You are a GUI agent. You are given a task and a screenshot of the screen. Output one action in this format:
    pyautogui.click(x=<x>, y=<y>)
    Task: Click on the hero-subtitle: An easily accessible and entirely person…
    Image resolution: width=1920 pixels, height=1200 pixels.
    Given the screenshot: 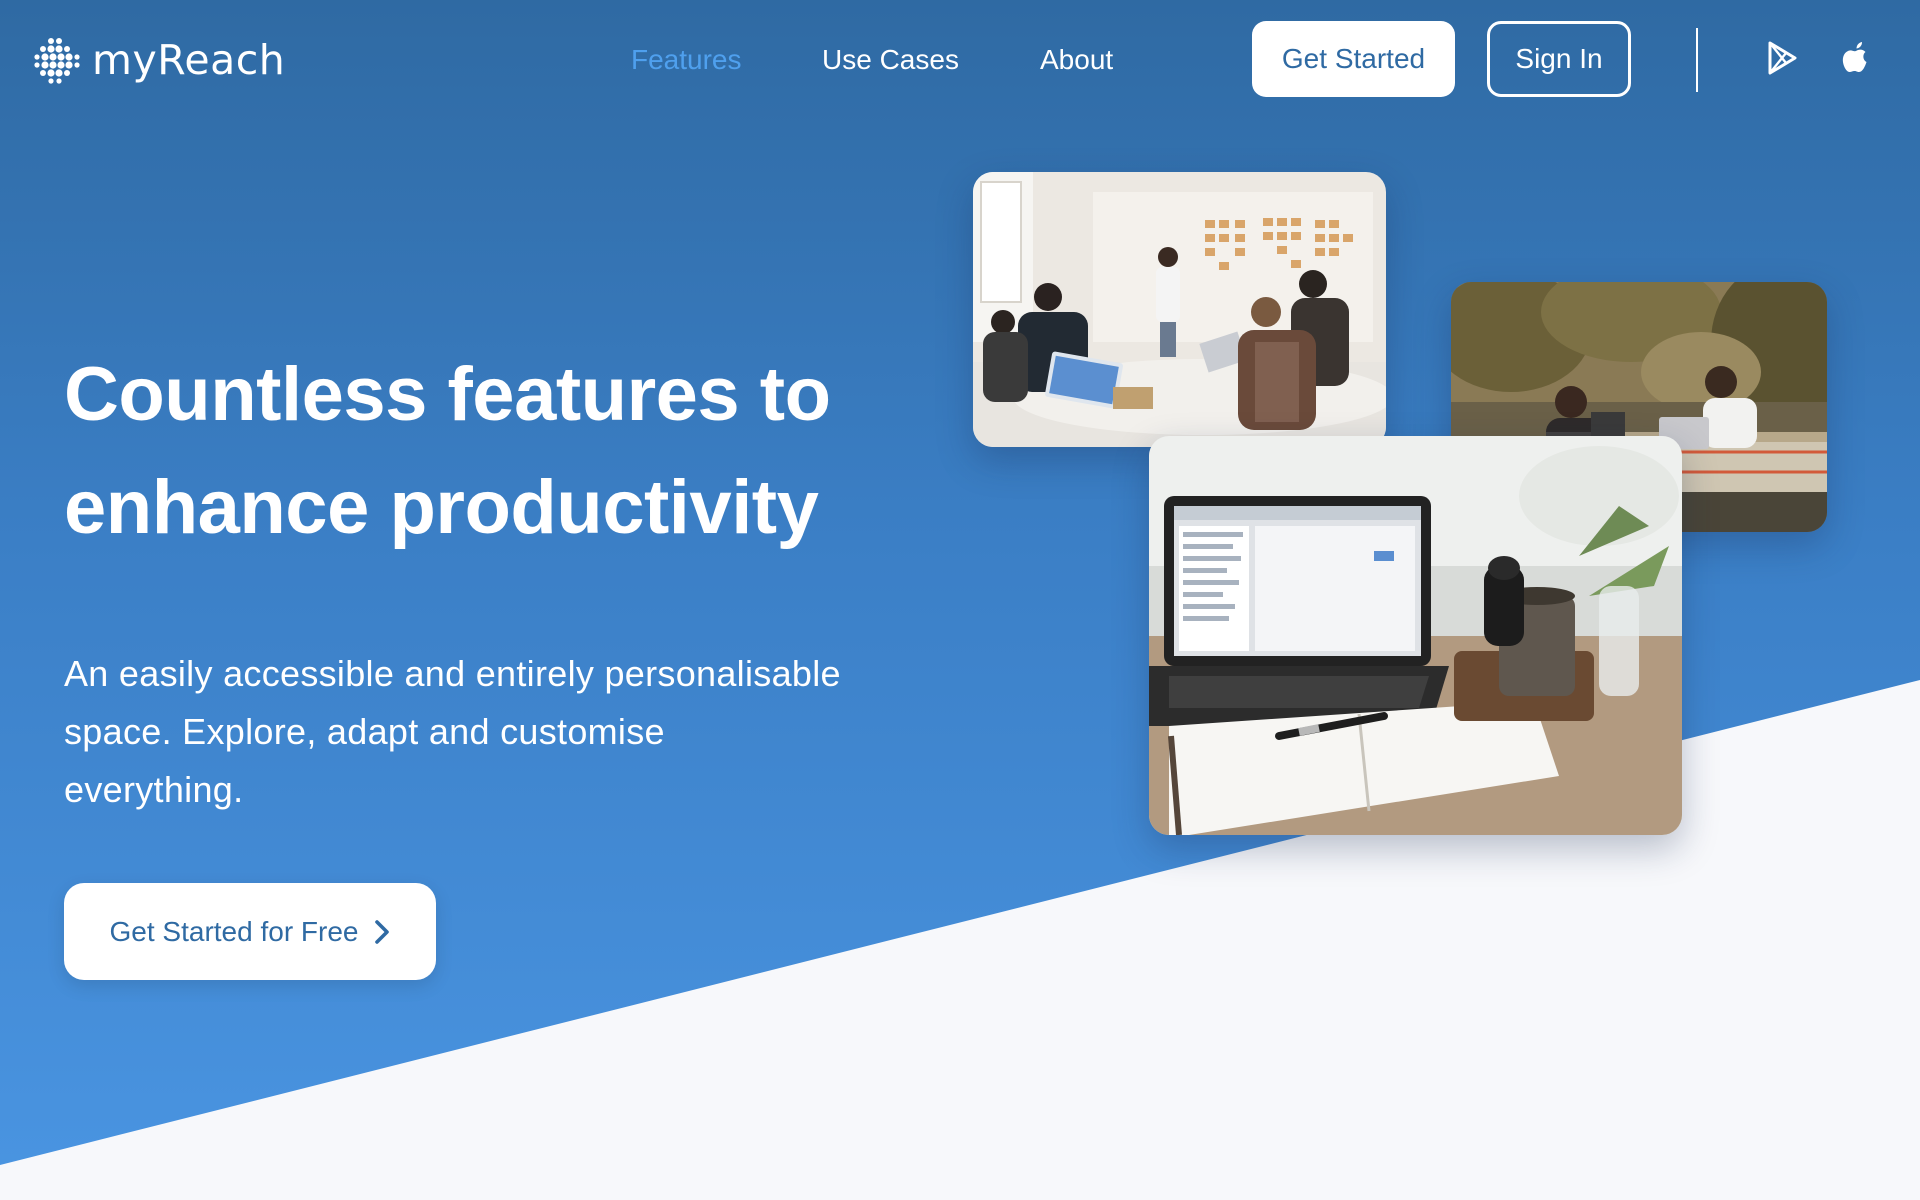 What is the action you would take?
    pyautogui.click(x=452, y=731)
    